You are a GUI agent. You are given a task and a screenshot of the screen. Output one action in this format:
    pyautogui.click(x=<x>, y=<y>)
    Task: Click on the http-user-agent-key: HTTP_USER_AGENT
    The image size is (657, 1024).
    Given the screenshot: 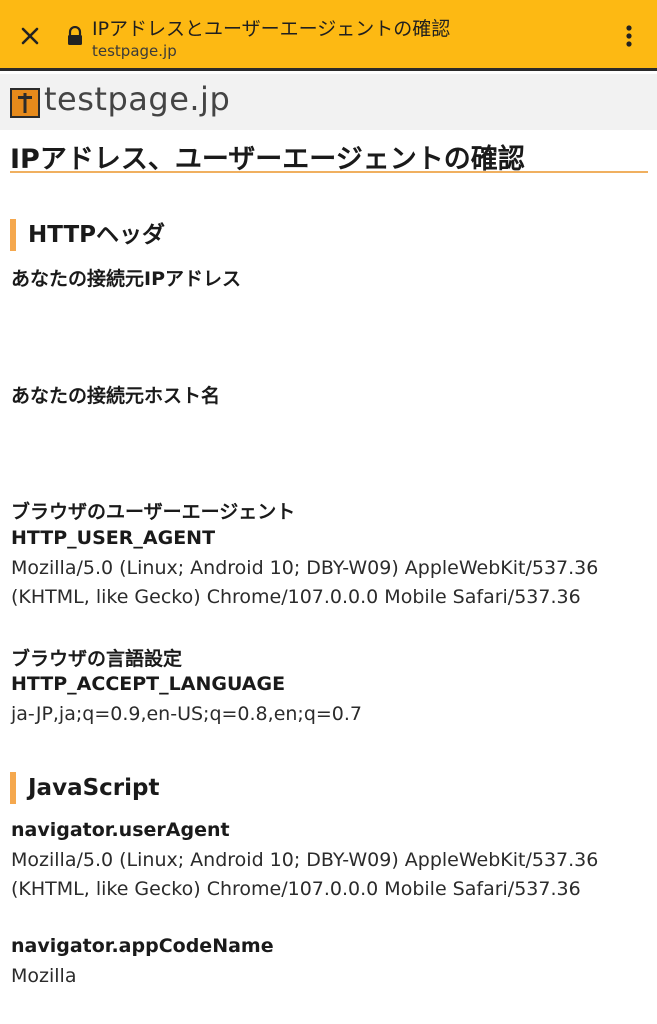 What is the action you would take?
    pyautogui.click(x=113, y=538)
    